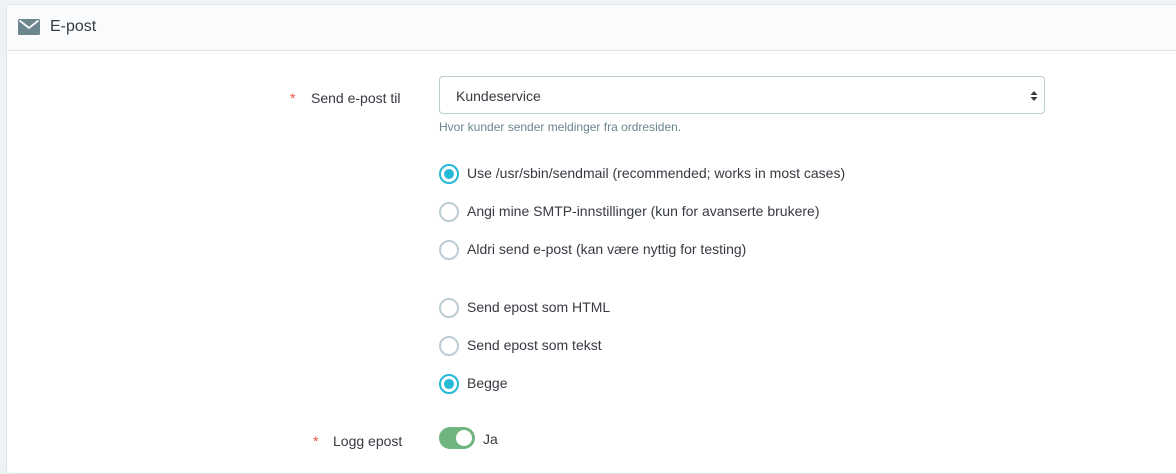  What do you see at coordinates (498, 96) in the screenshot?
I see `send-to-selected-value: Kundeservice` at bounding box center [498, 96].